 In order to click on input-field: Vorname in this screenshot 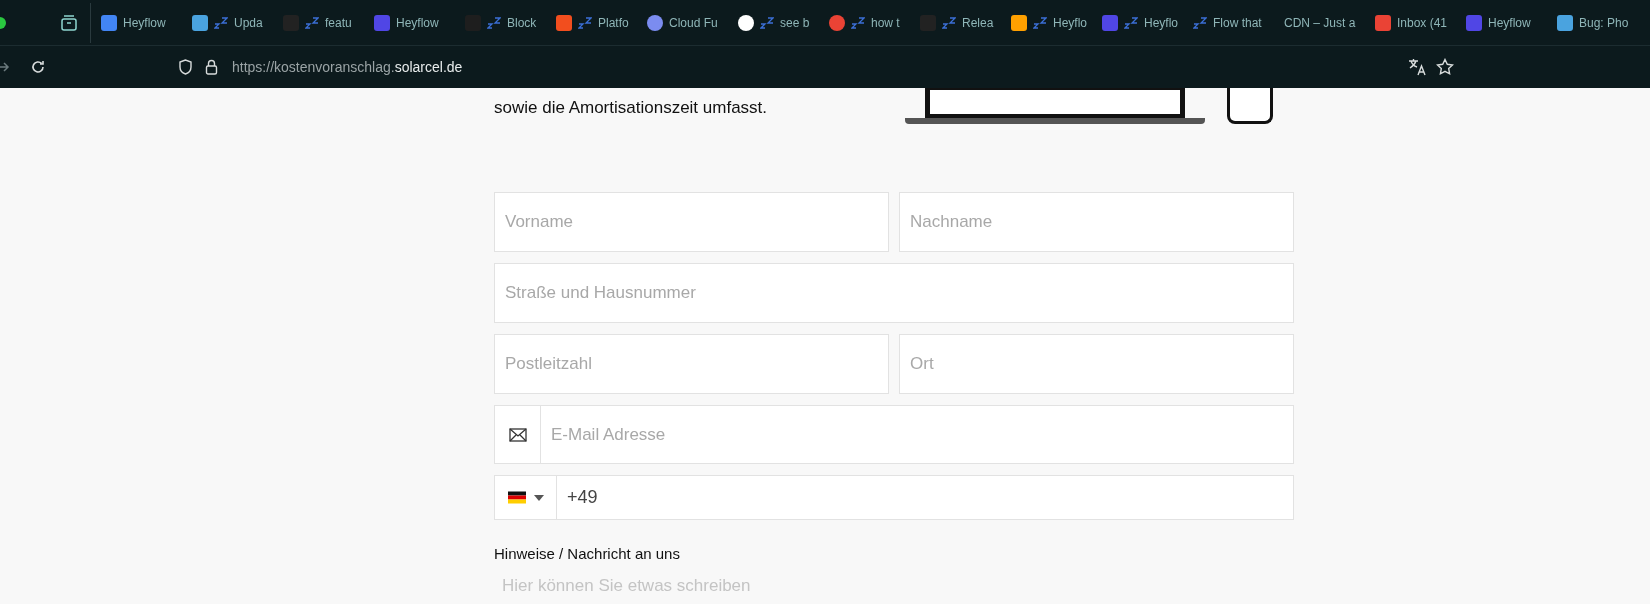, I will do `click(691, 222)`.